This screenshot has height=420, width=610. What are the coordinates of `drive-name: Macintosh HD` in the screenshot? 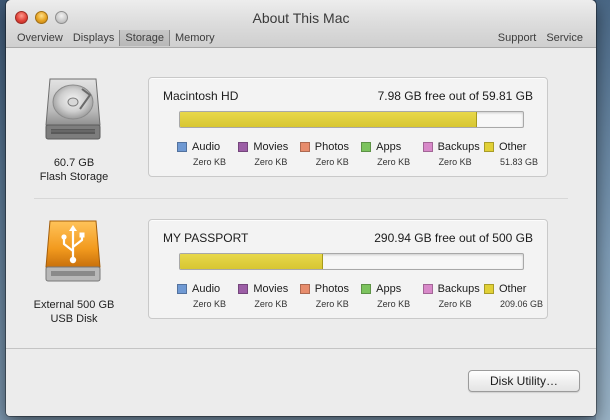 It's located at (201, 96).